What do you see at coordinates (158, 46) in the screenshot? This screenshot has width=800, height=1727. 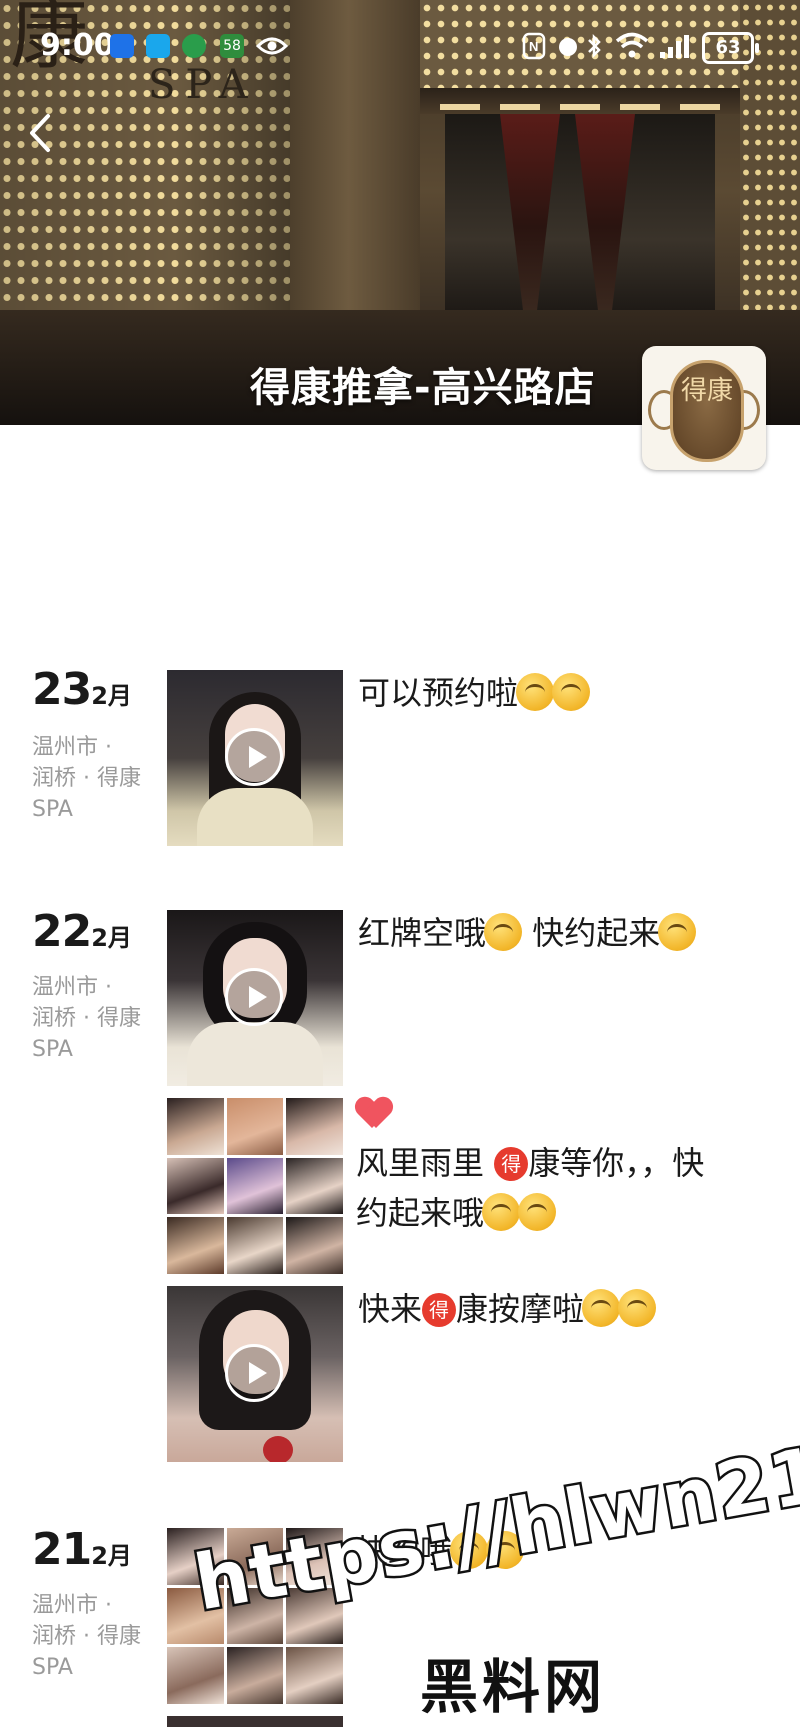 I see `video-app-icon` at bounding box center [158, 46].